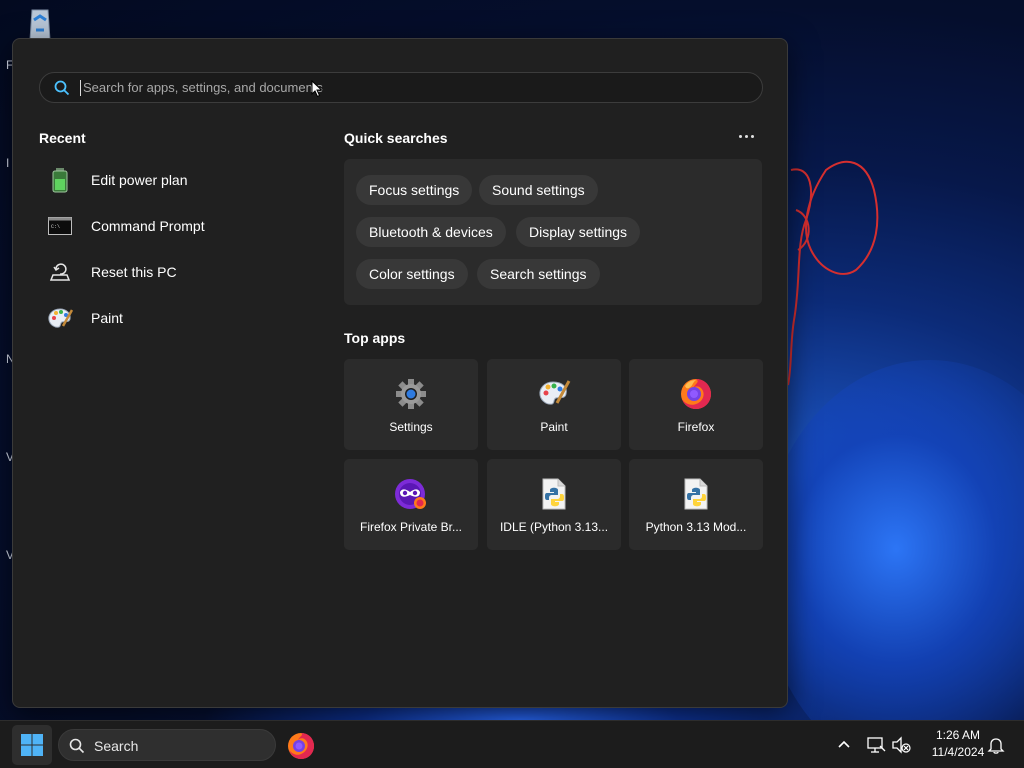 This screenshot has height=768, width=1024. I want to click on recent-item-edit-power-plan: Edit power plan, so click(174, 180).